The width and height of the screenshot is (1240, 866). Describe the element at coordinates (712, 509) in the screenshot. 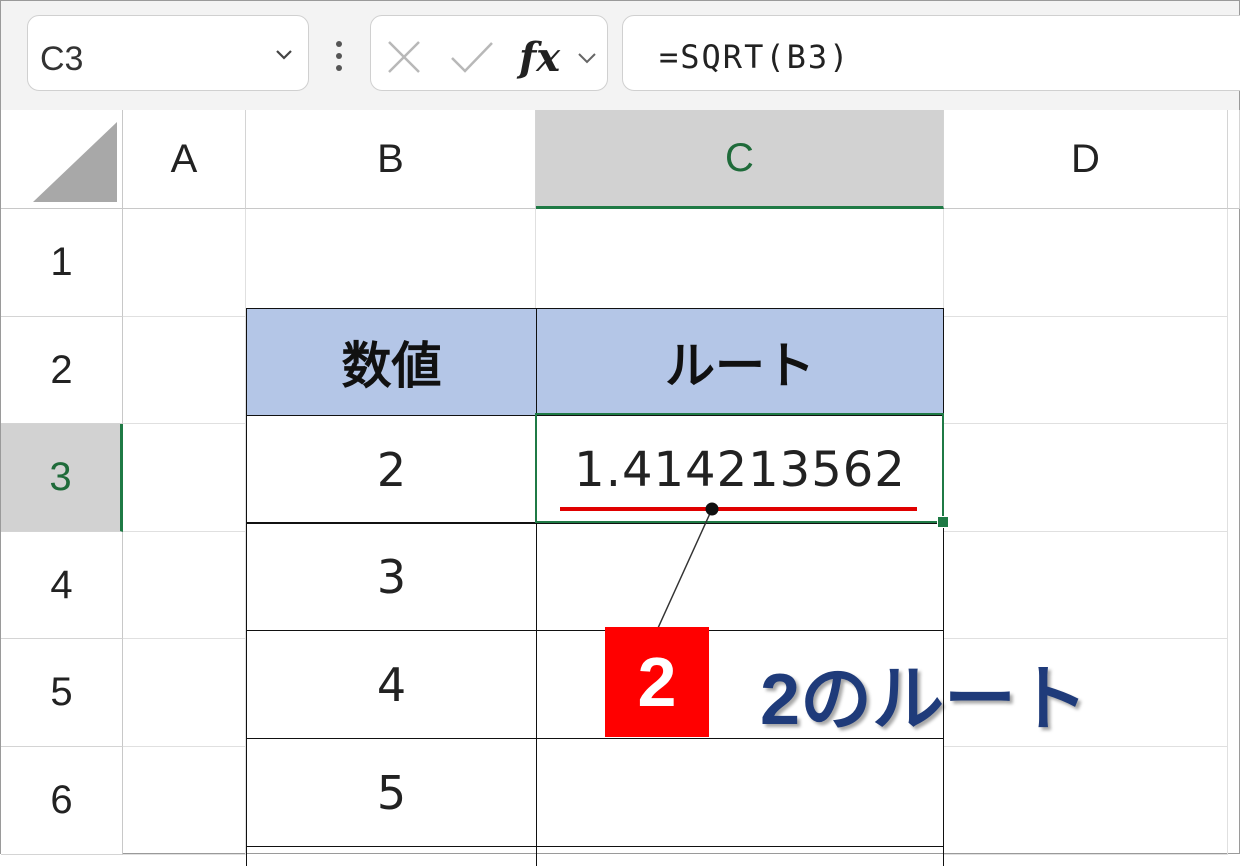

I see `callout-anchor-dot` at that location.